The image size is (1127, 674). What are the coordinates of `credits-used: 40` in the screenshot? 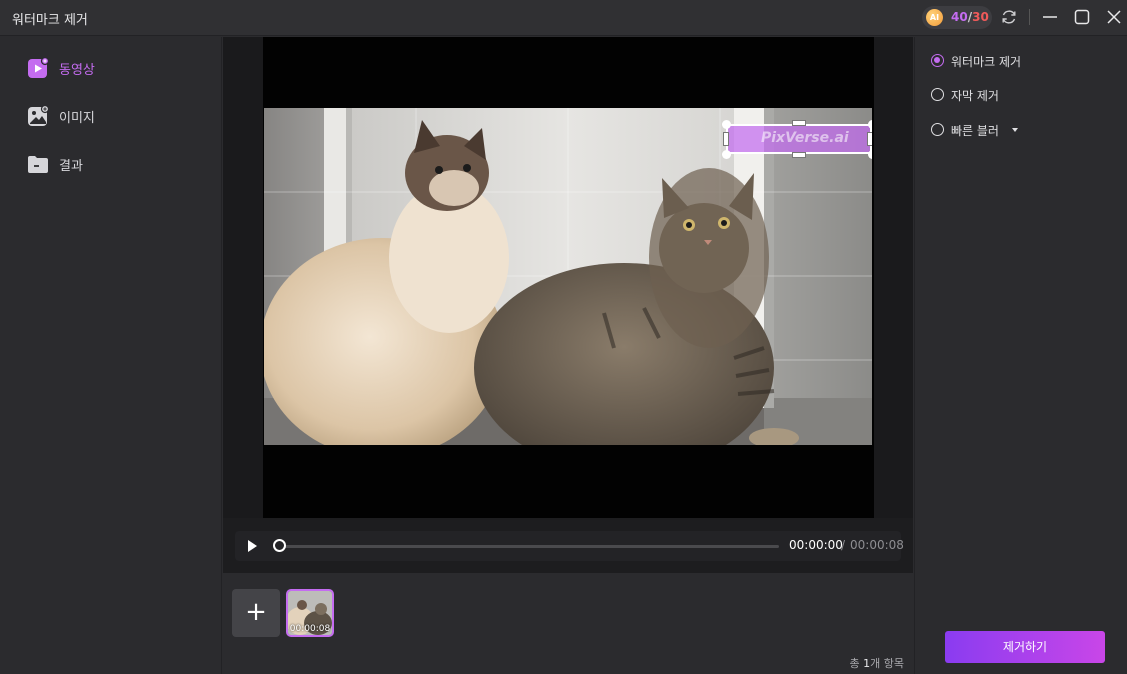 It's located at (959, 17).